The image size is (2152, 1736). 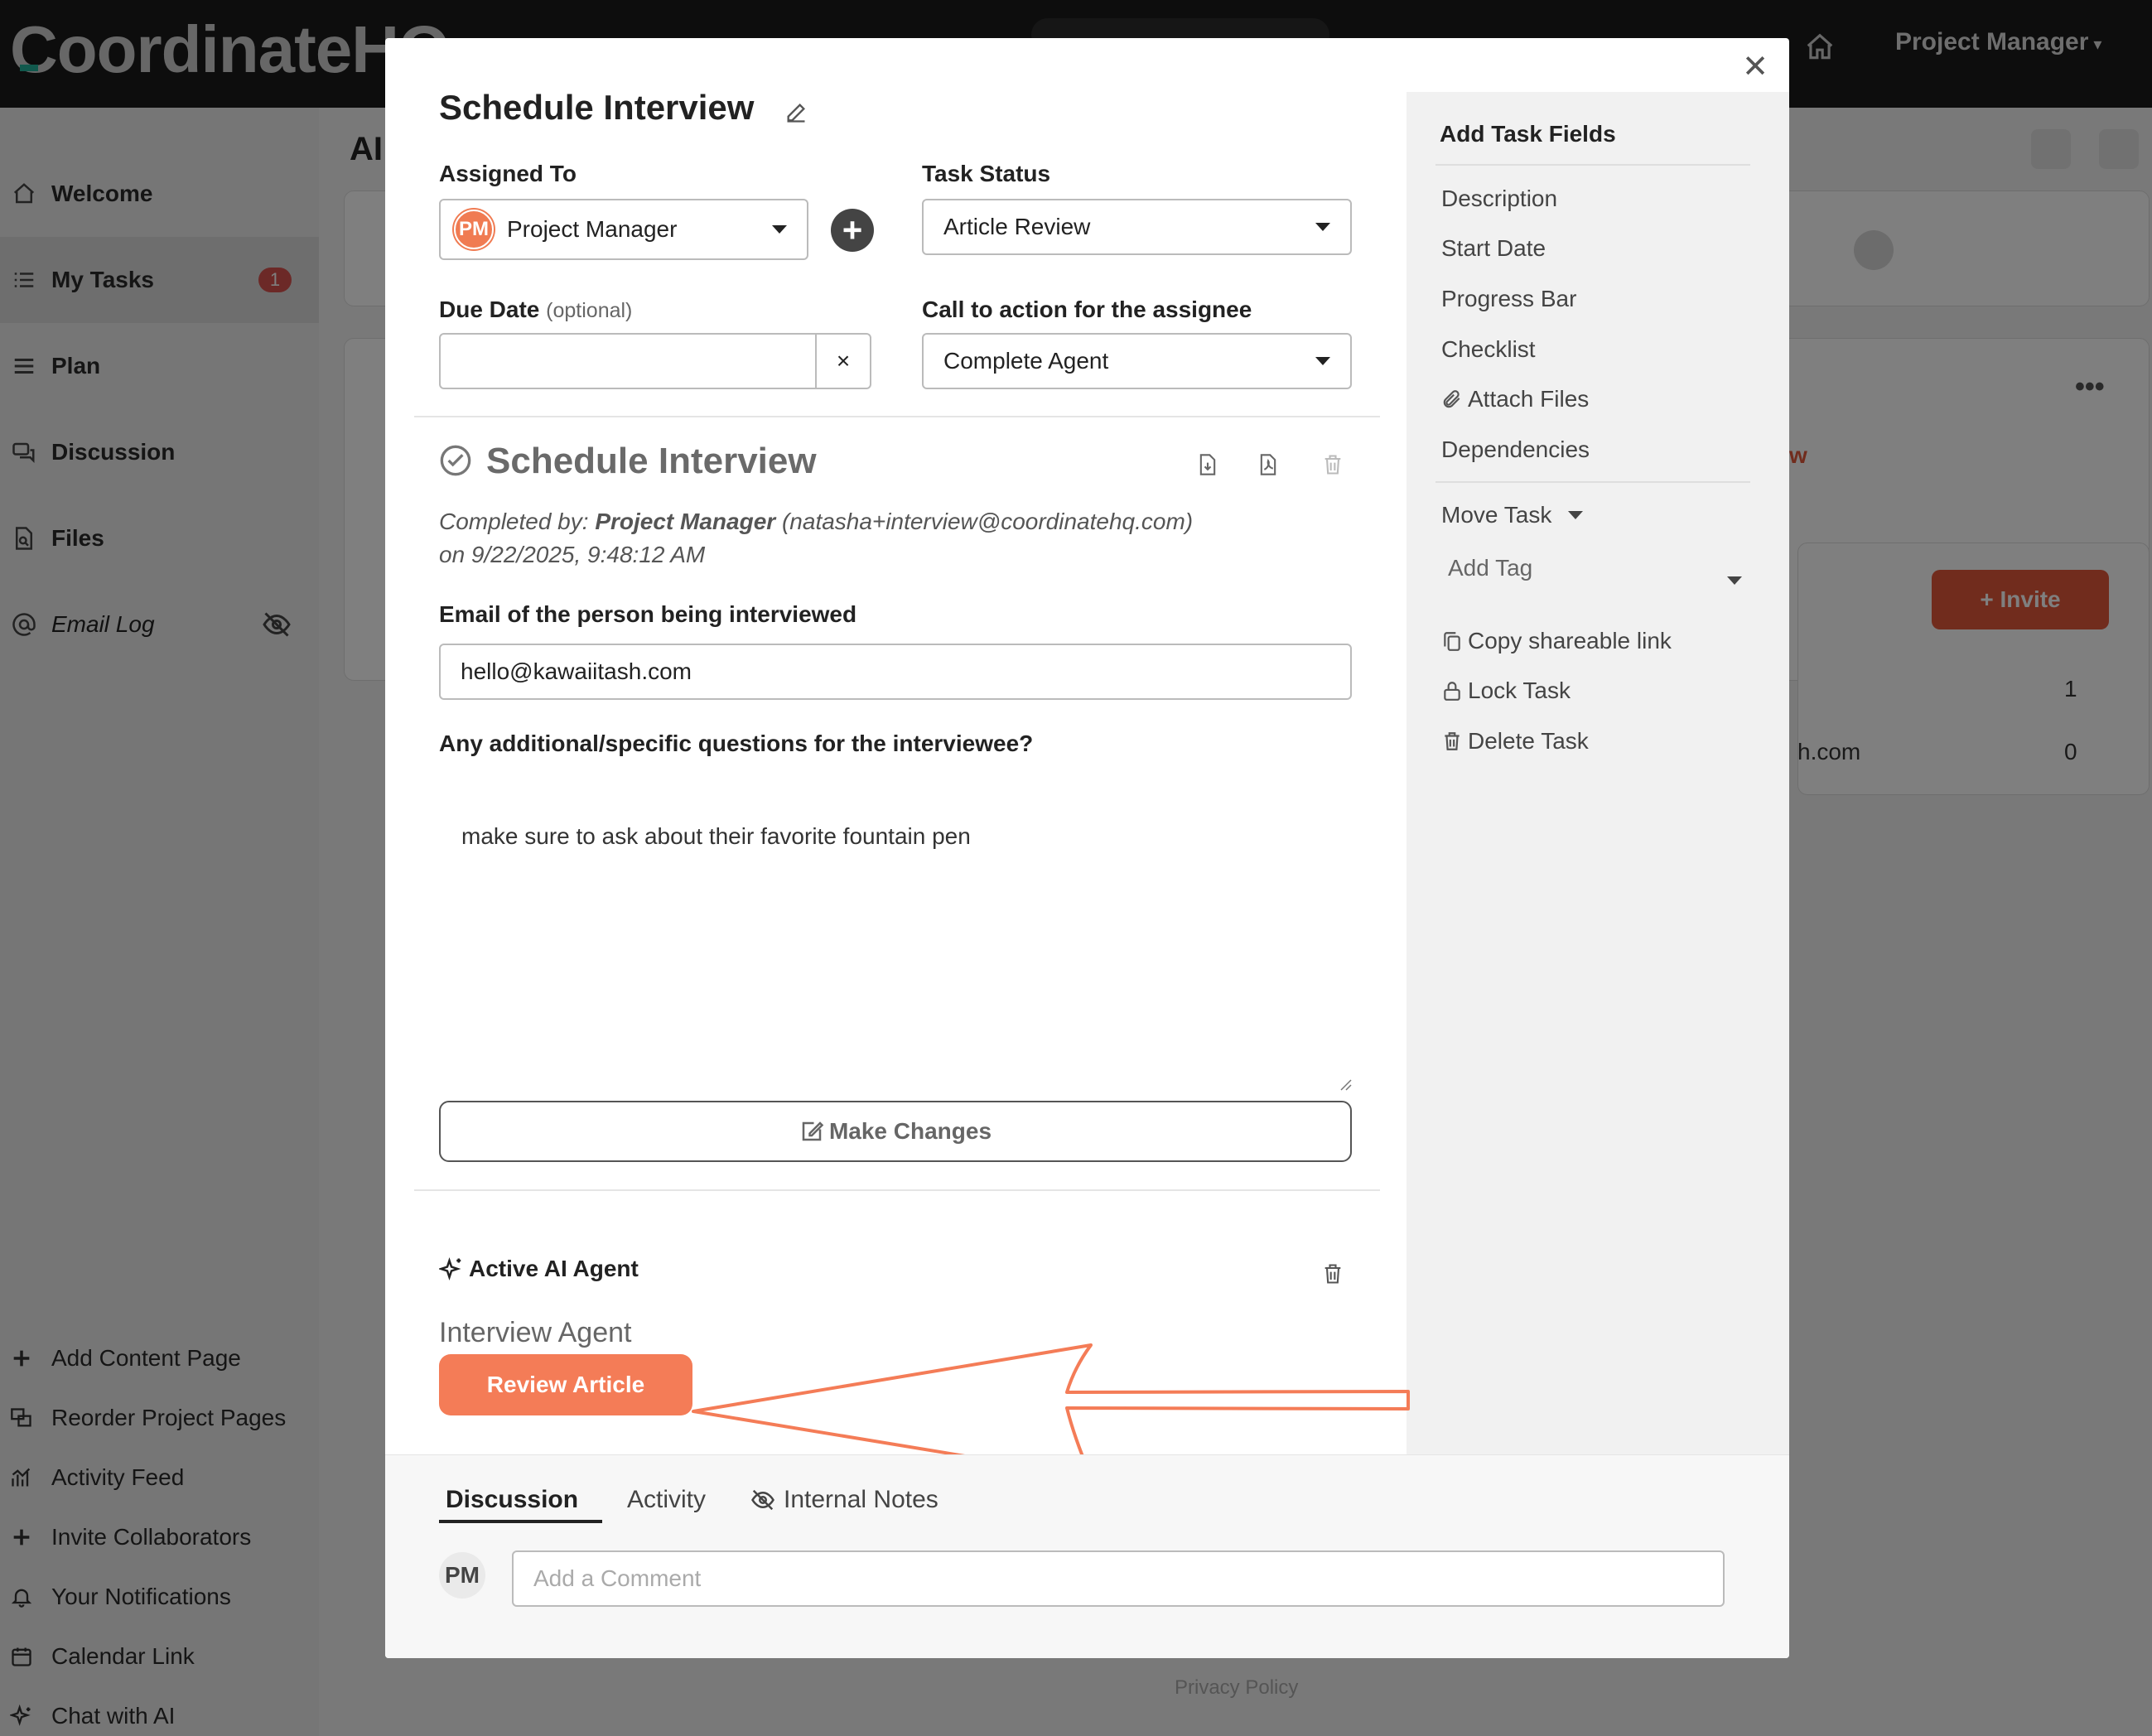 I want to click on assignee-select: PM Project Manager, so click(x=623, y=229).